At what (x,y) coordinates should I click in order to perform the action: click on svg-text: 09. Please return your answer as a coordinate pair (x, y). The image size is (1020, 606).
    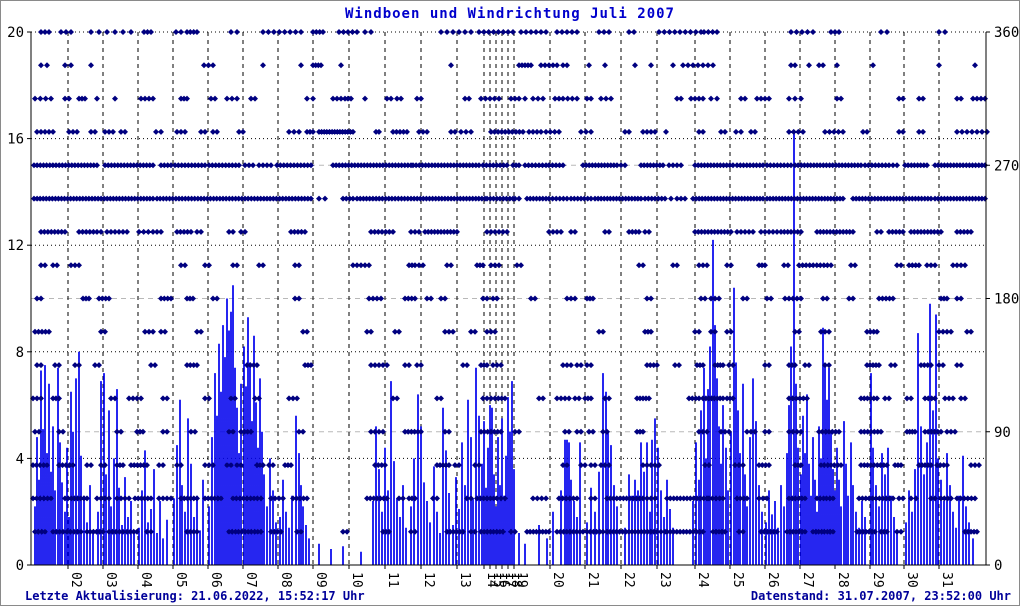
    Looking at the image, I should click on (320, 580).